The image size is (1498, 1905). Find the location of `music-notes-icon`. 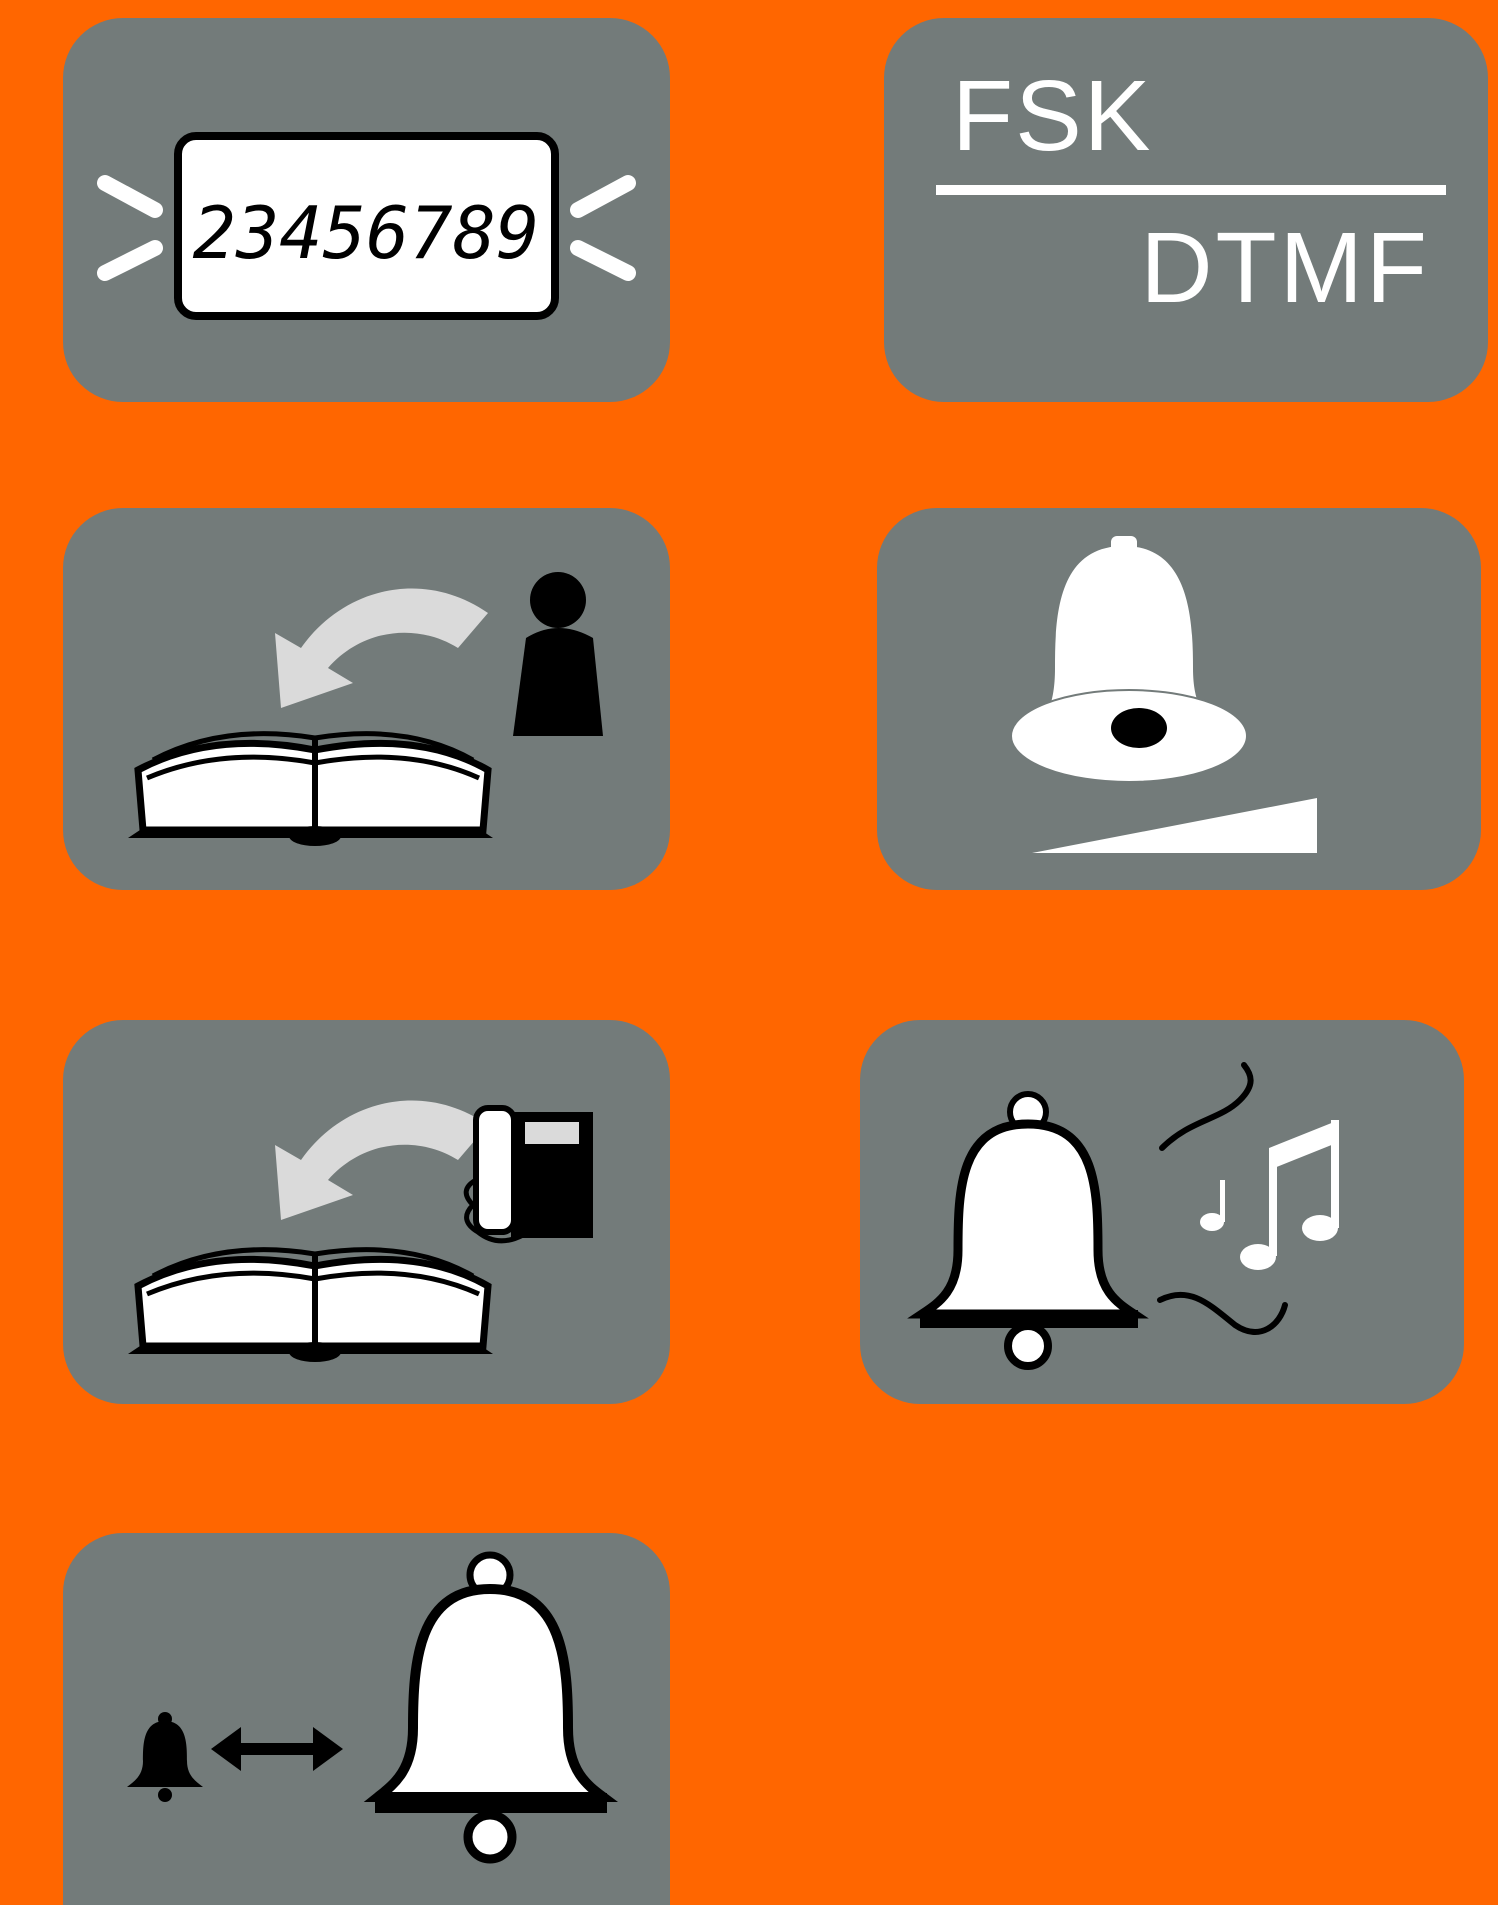

music-notes-icon is located at coordinates (1269, 1195).